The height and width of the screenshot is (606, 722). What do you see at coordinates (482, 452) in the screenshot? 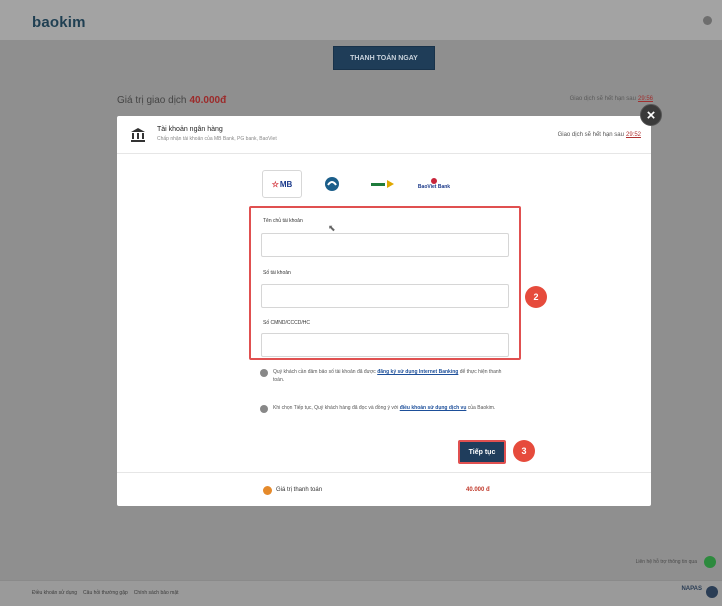
I see `continue-button: Tiếp tục` at bounding box center [482, 452].